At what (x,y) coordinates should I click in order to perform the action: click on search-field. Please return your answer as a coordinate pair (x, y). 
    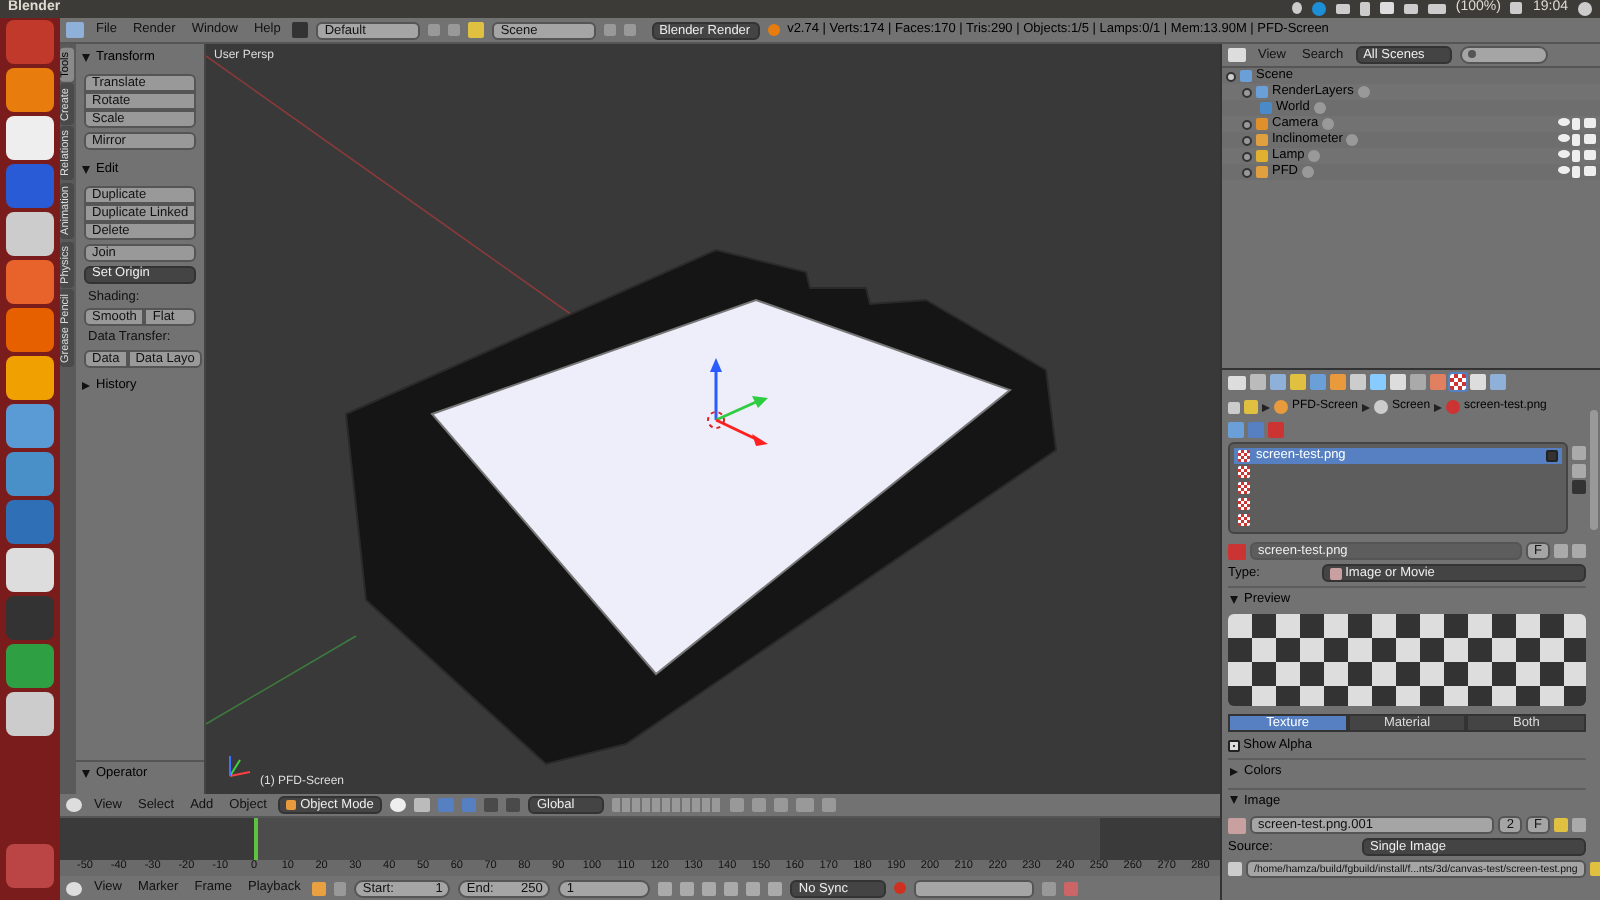
    Looking at the image, I should click on (1503, 55).